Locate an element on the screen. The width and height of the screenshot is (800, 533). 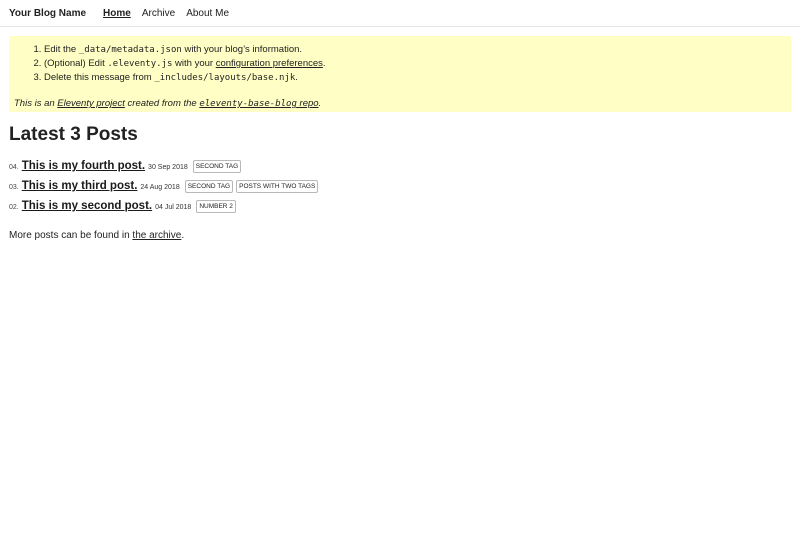
step-text: Edit the is located at coordinates (61, 49).